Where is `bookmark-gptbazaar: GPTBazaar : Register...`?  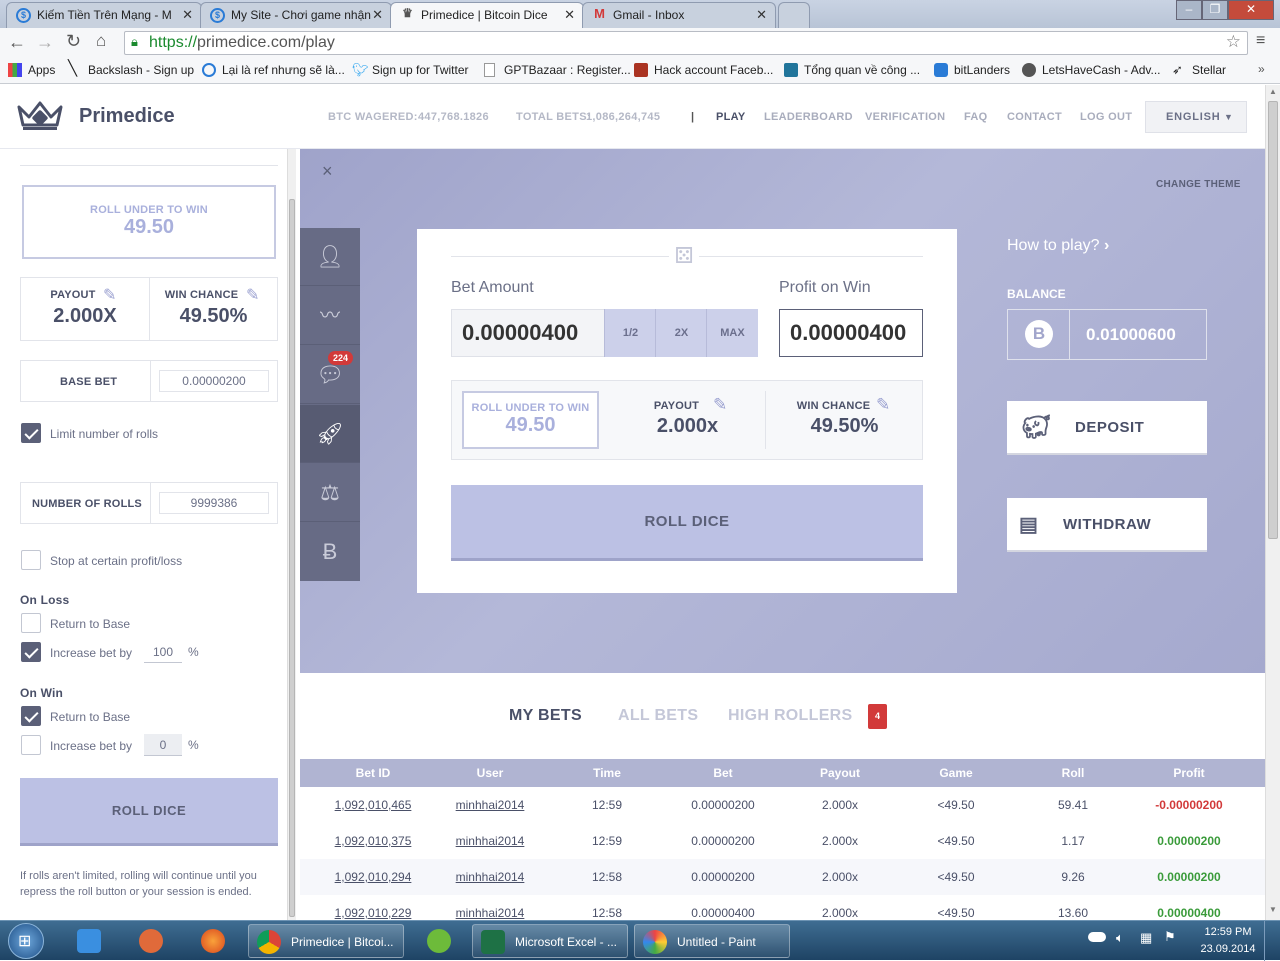
bookmark-gptbazaar: GPTBazaar : Register... is located at coordinates (557, 70).